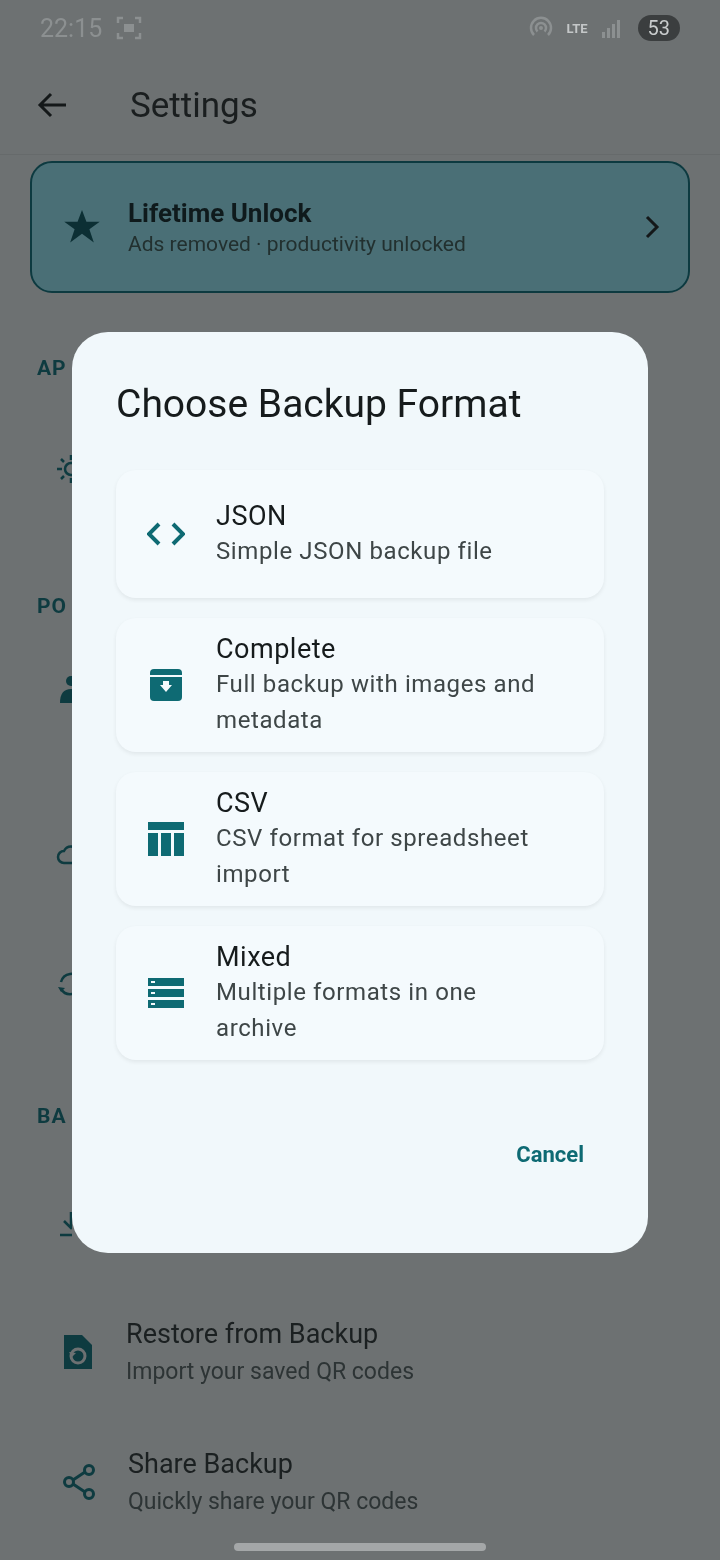  Describe the element at coordinates (78, 1351) in the screenshot. I see `file-restore-icon` at that location.